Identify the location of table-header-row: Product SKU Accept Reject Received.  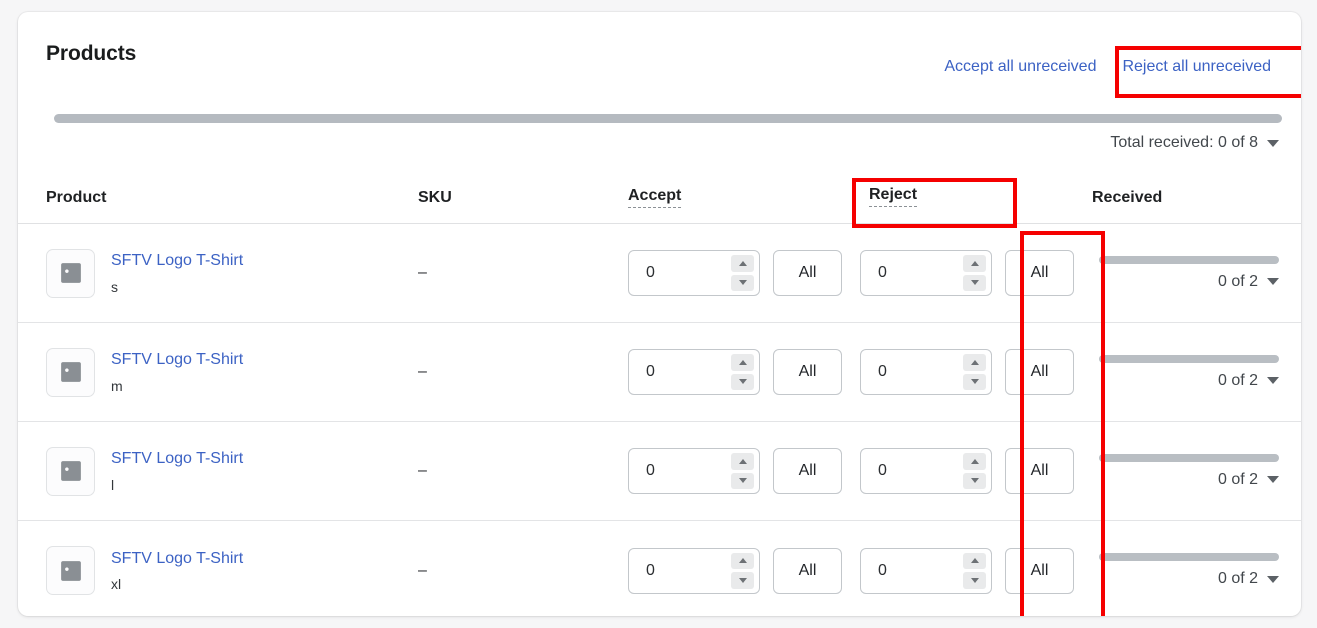
(659, 198).